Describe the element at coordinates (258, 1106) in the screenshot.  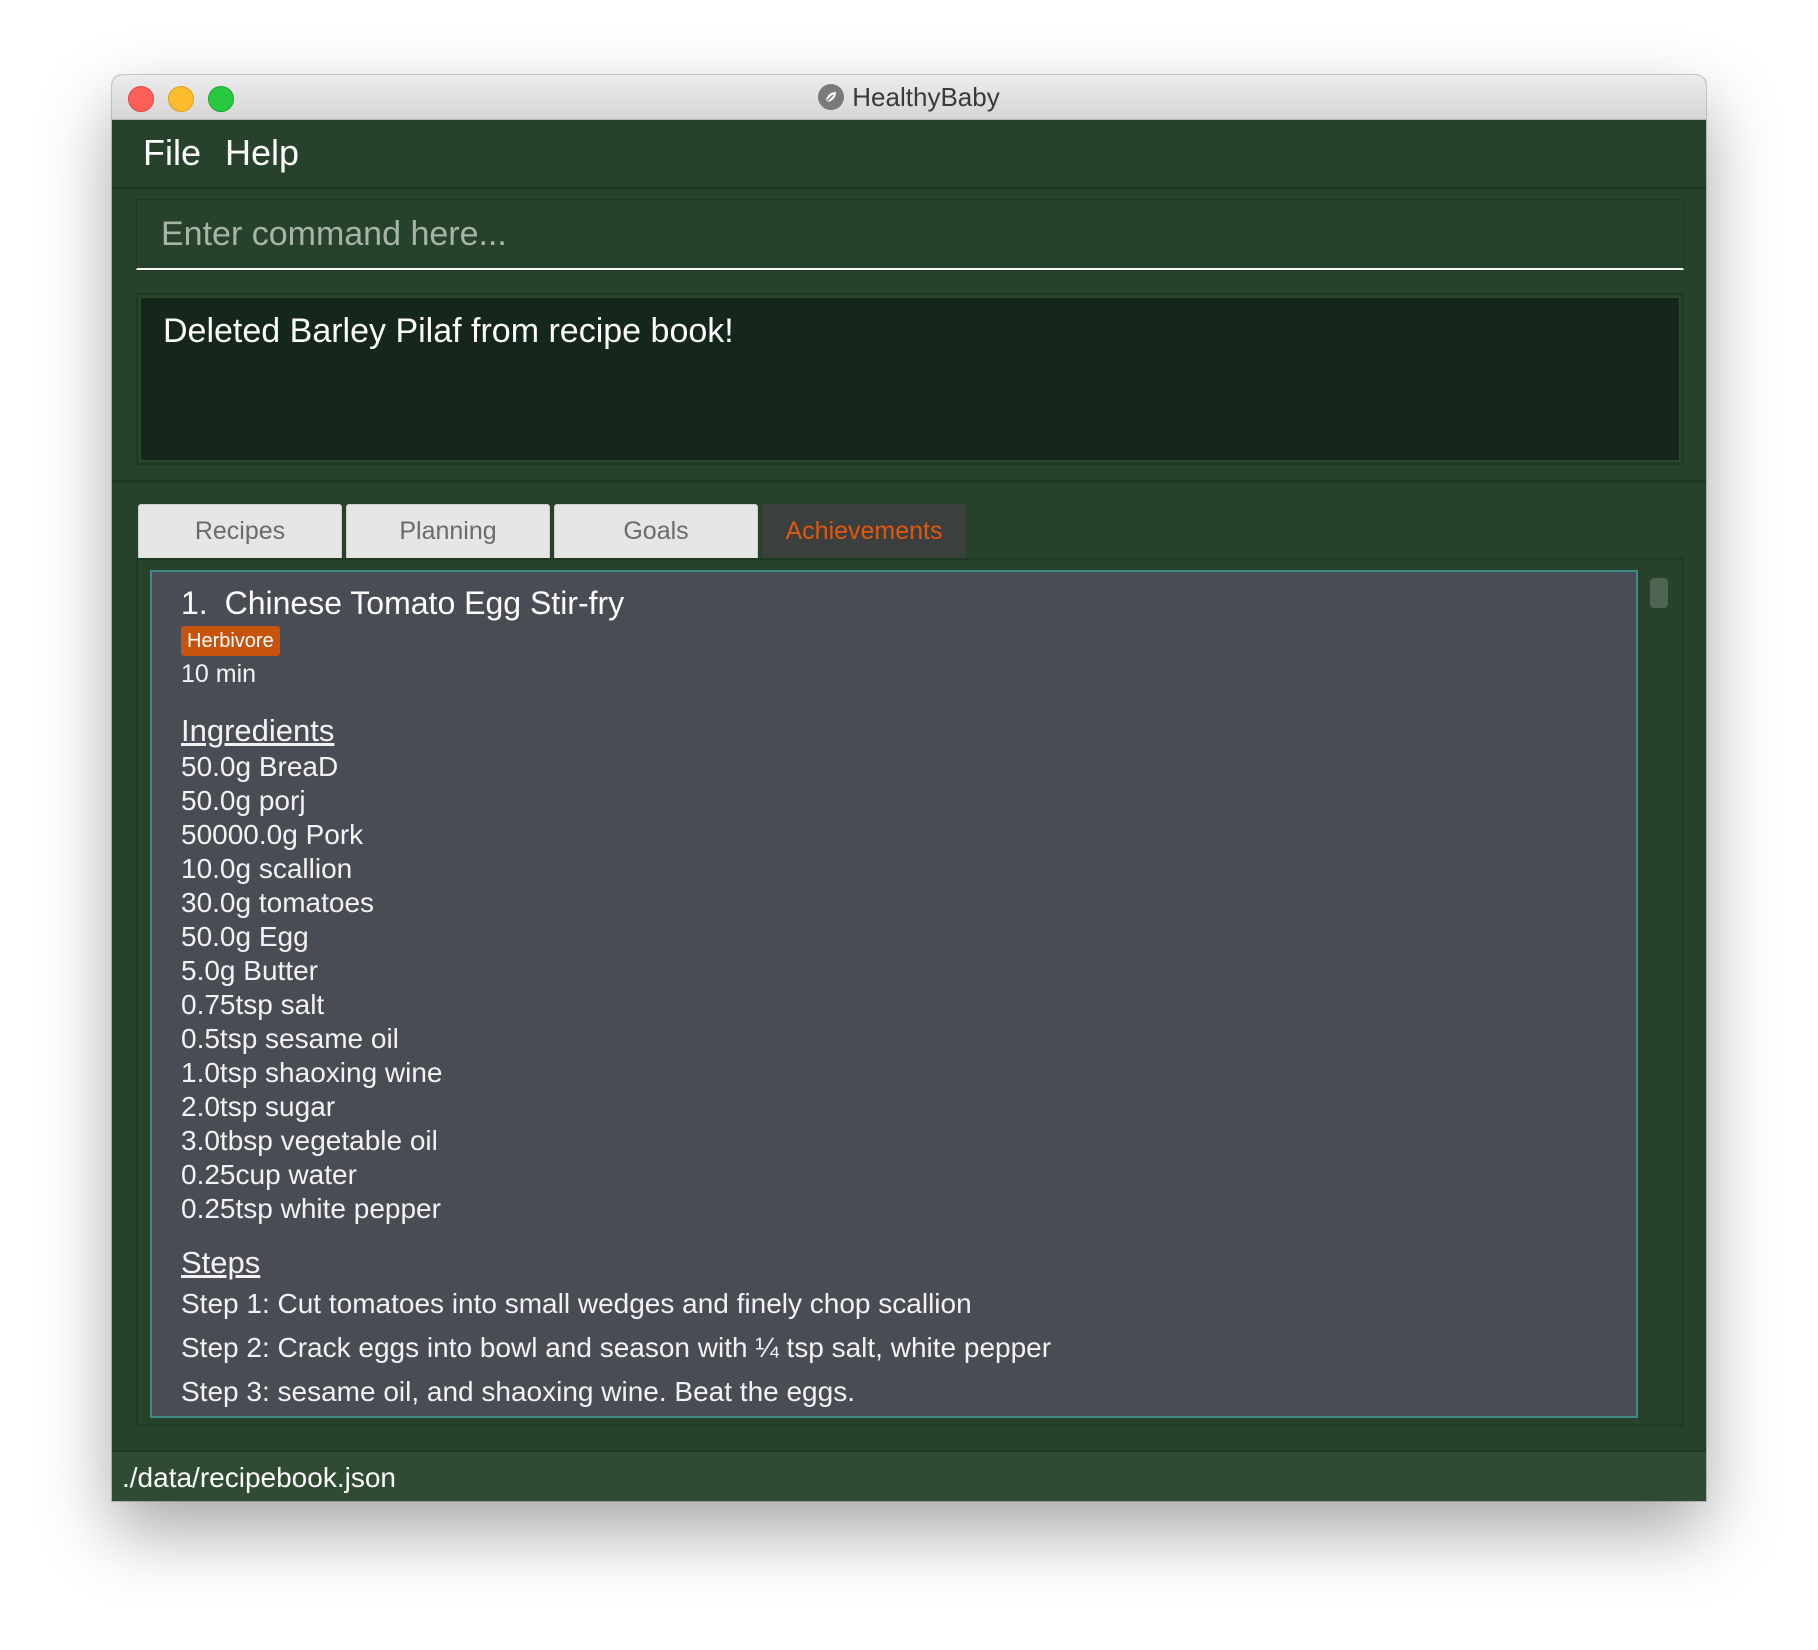
I see `ingredient-item: 2.0tsp sugar` at that location.